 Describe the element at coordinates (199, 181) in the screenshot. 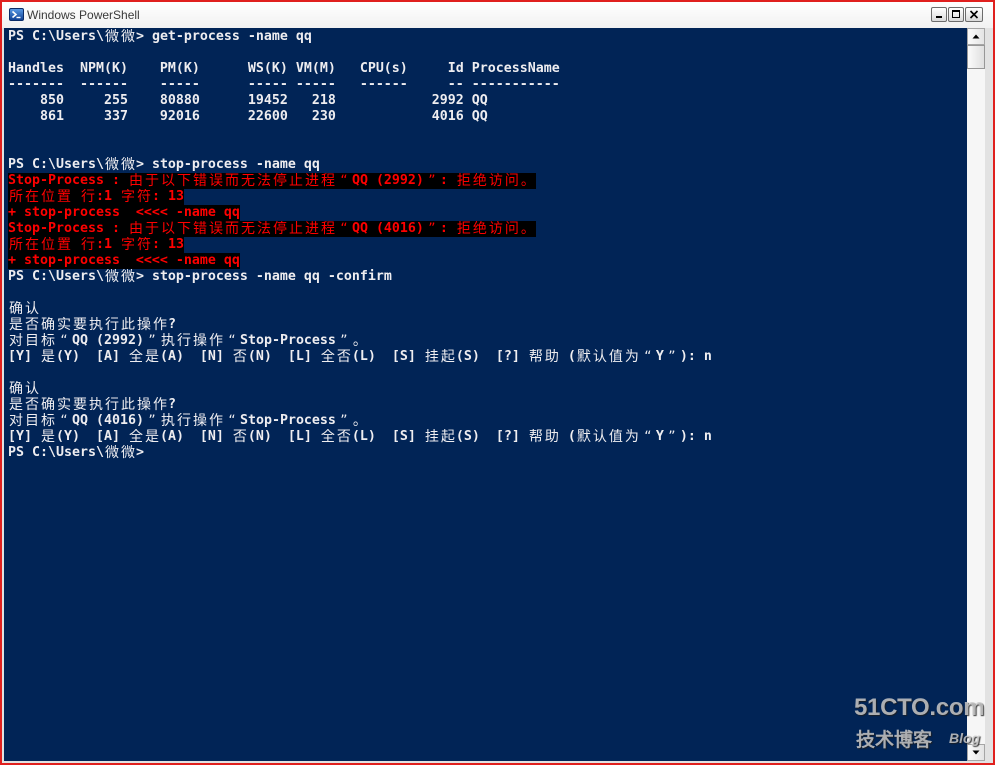

I see `wide-glyph: 错` at that location.